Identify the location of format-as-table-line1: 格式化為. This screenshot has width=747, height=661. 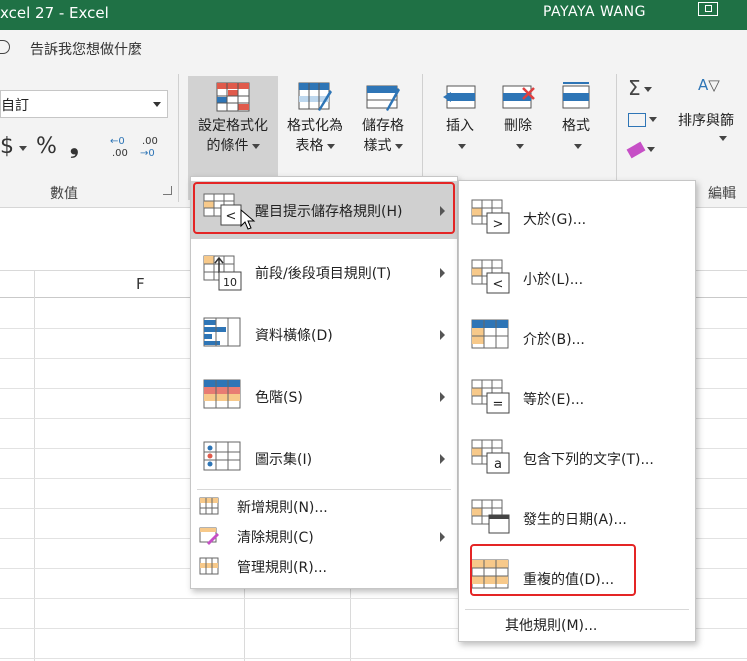
(315, 126).